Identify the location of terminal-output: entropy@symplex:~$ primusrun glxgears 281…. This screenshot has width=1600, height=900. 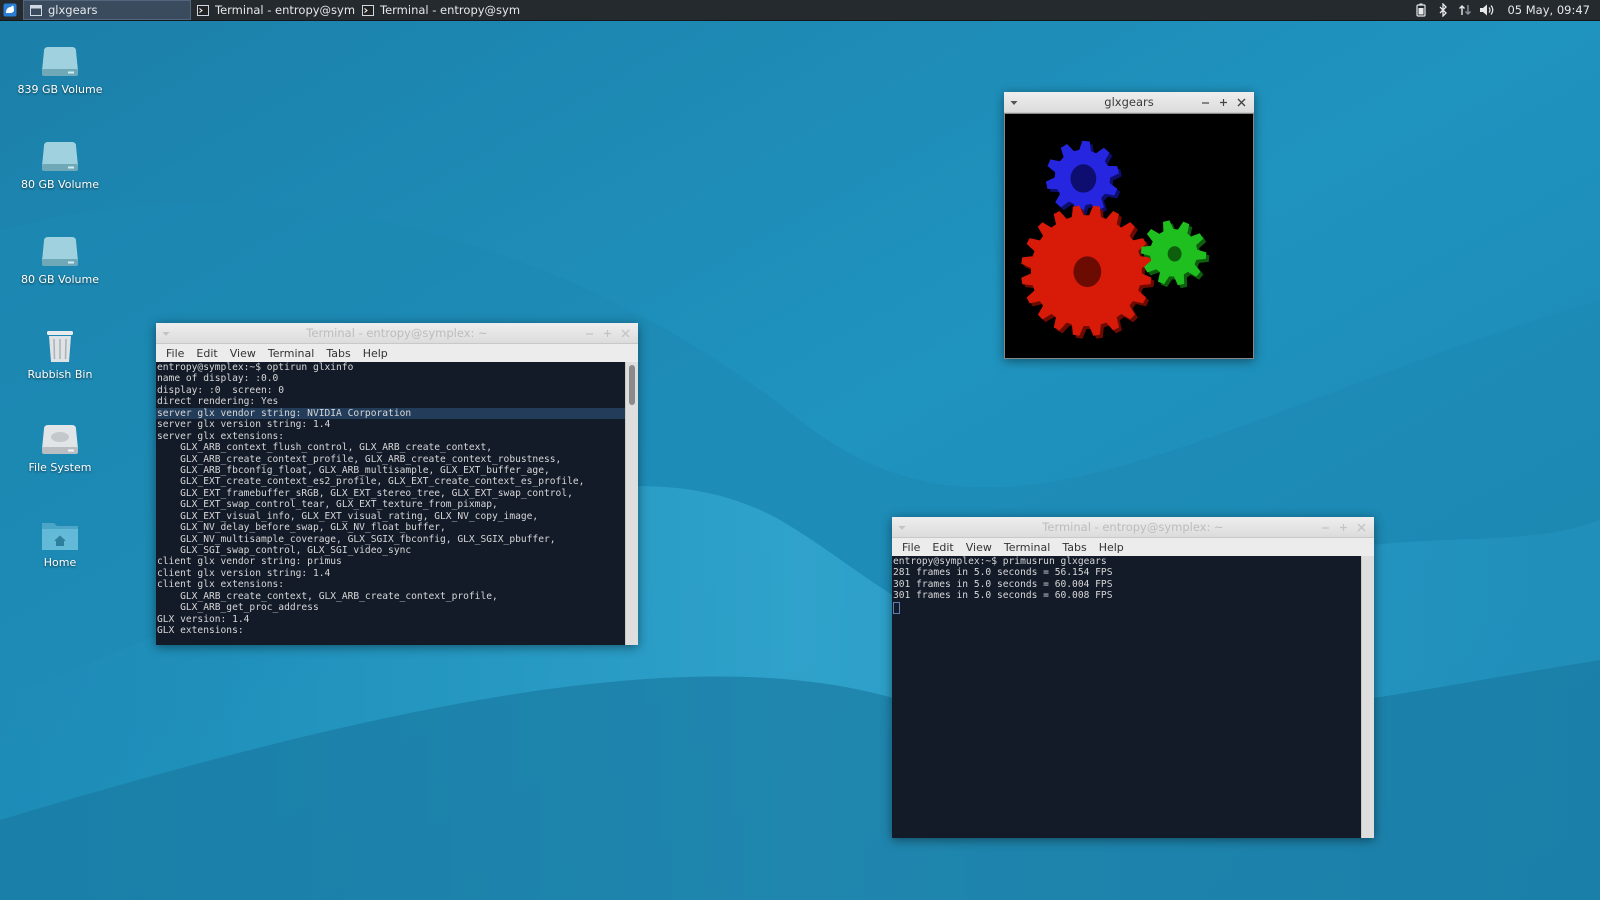
(1133, 697).